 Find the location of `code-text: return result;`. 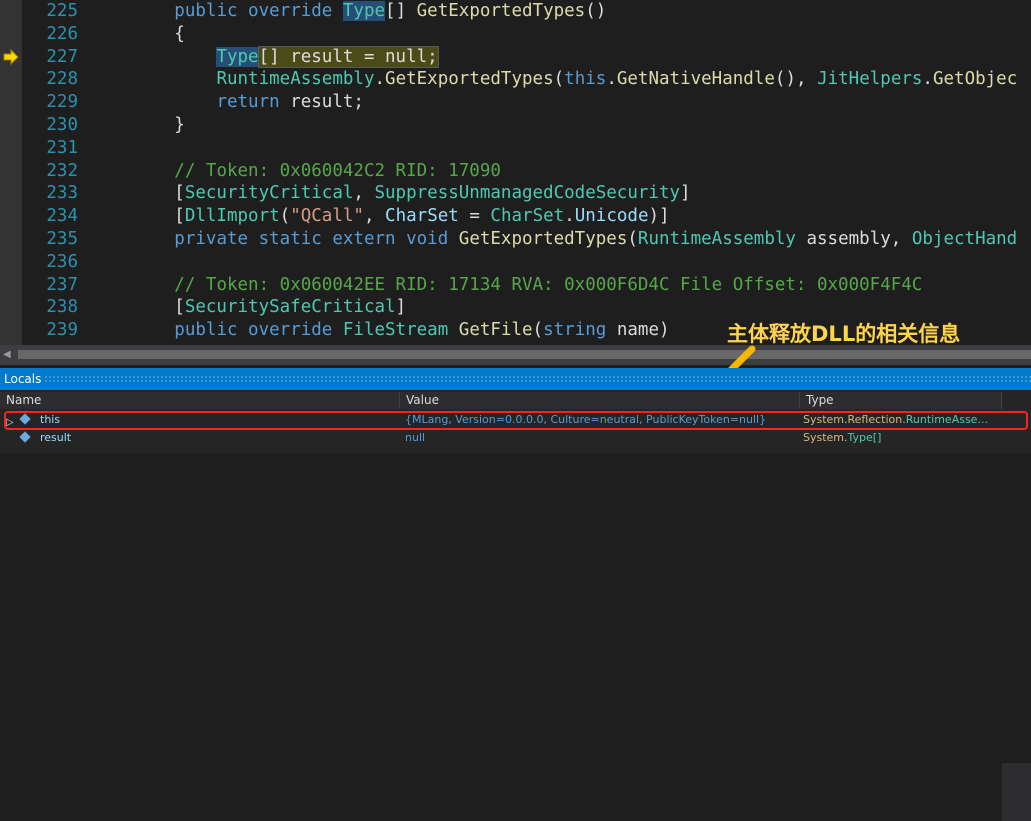

code-text: return result; is located at coordinates (227, 102).